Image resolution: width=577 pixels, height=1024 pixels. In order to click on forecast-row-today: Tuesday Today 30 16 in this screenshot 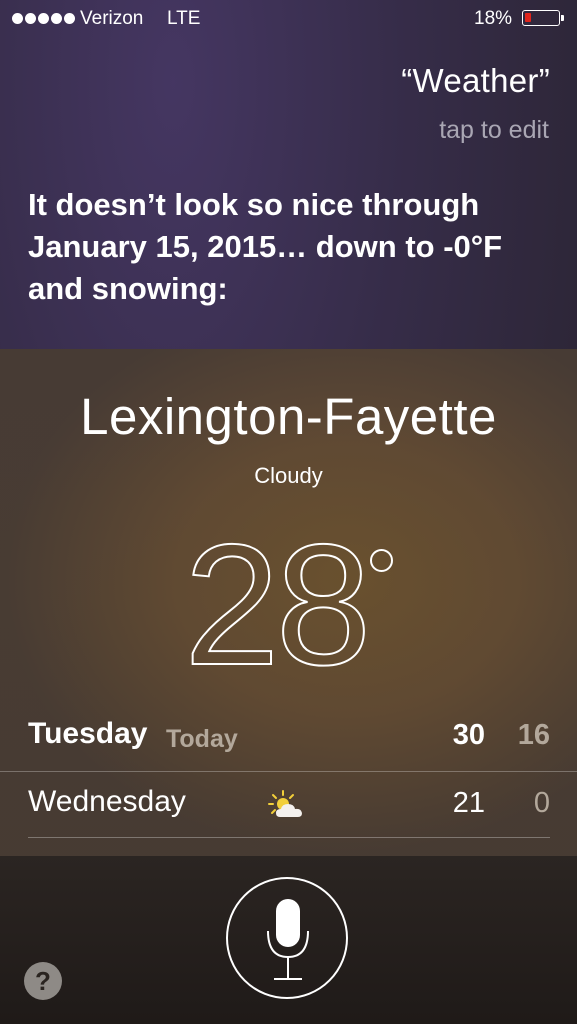, I will do `click(288, 738)`.